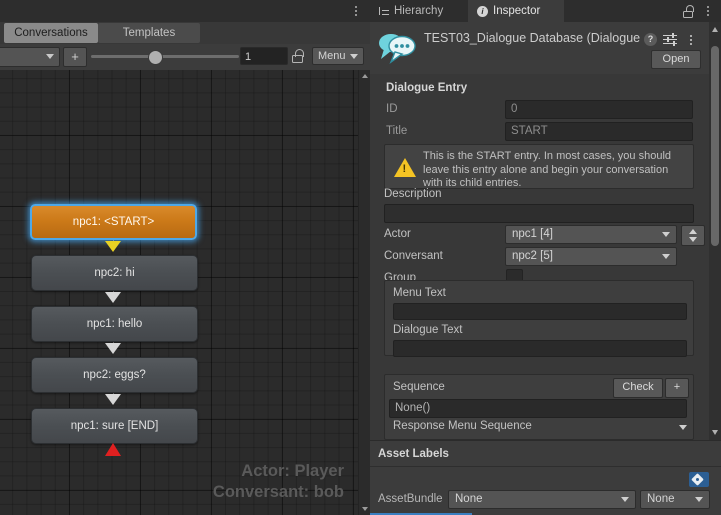 This screenshot has width=721, height=515. What do you see at coordinates (113, 449) in the screenshot?
I see `conversation-end-marker-icon` at bounding box center [113, 449].